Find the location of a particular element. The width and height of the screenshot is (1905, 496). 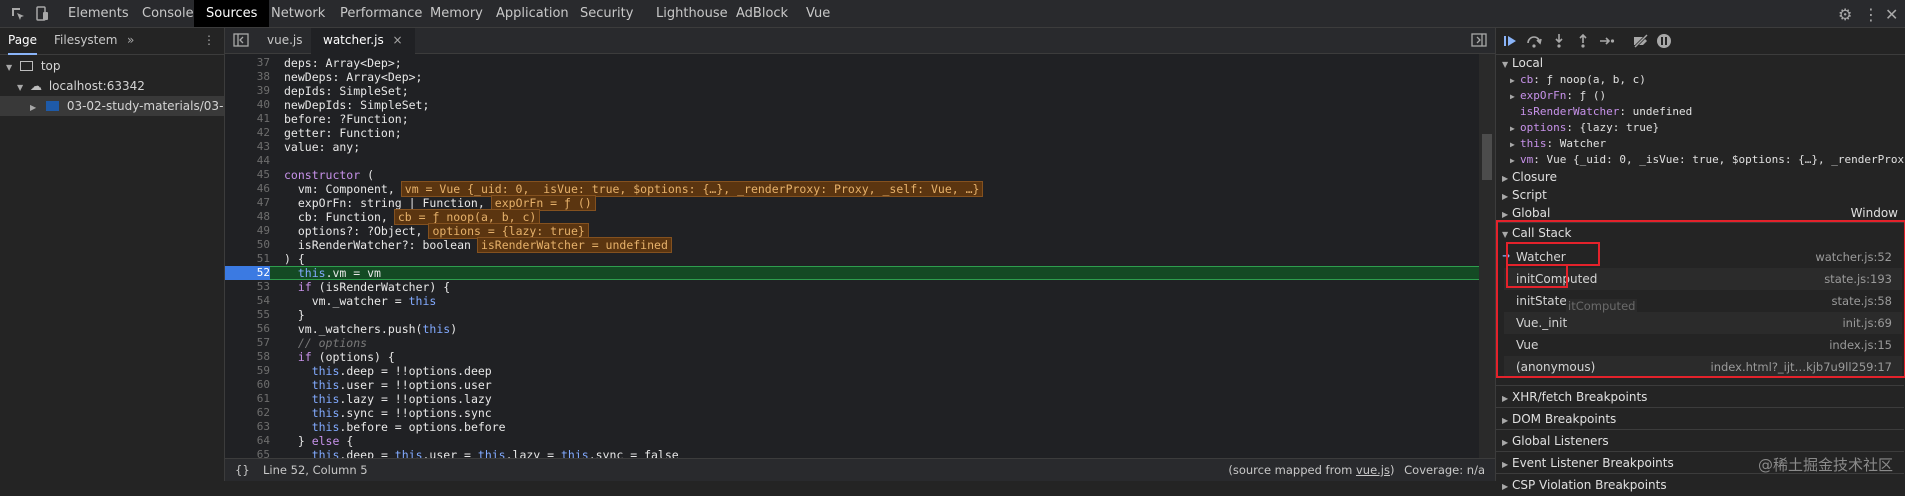

code-line: this.vm = vm is located at coordinates (332, 273).